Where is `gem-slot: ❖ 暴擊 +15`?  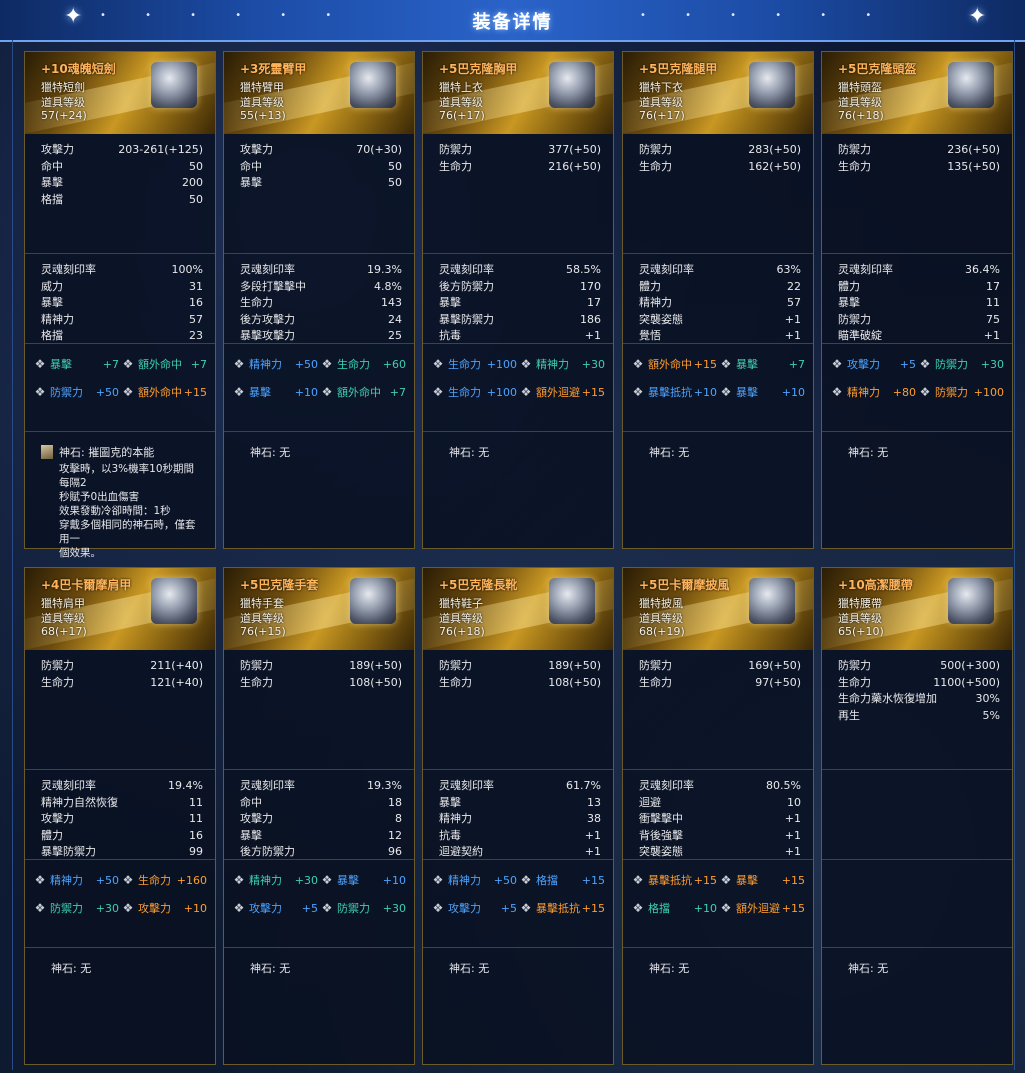
gem-slot: ❖ 暴擊 +15 is located at coordinates (763, 880).